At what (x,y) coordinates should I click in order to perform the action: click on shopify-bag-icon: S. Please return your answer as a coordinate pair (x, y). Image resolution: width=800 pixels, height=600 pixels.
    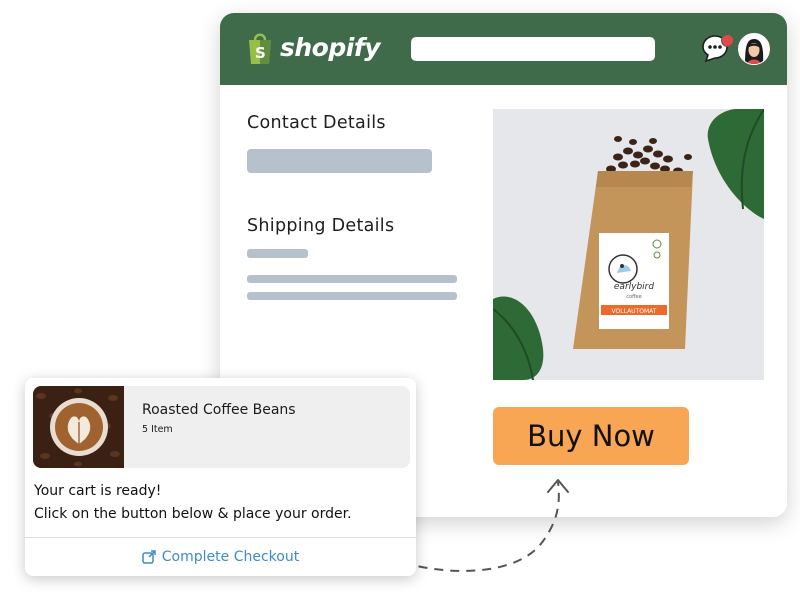
    Looking at the image, I should click on (260, 48).